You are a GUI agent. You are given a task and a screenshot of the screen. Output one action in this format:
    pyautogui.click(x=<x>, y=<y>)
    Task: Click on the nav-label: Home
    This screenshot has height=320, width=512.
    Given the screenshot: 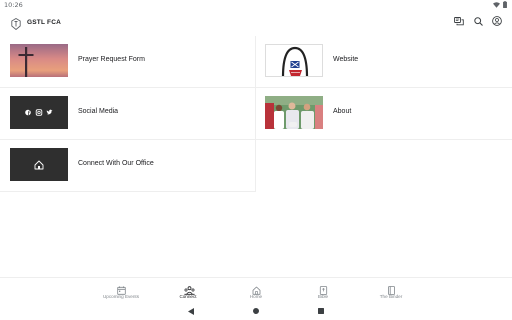 What is the action you would take?
    pyautogui.click(x=256, y=296)
    